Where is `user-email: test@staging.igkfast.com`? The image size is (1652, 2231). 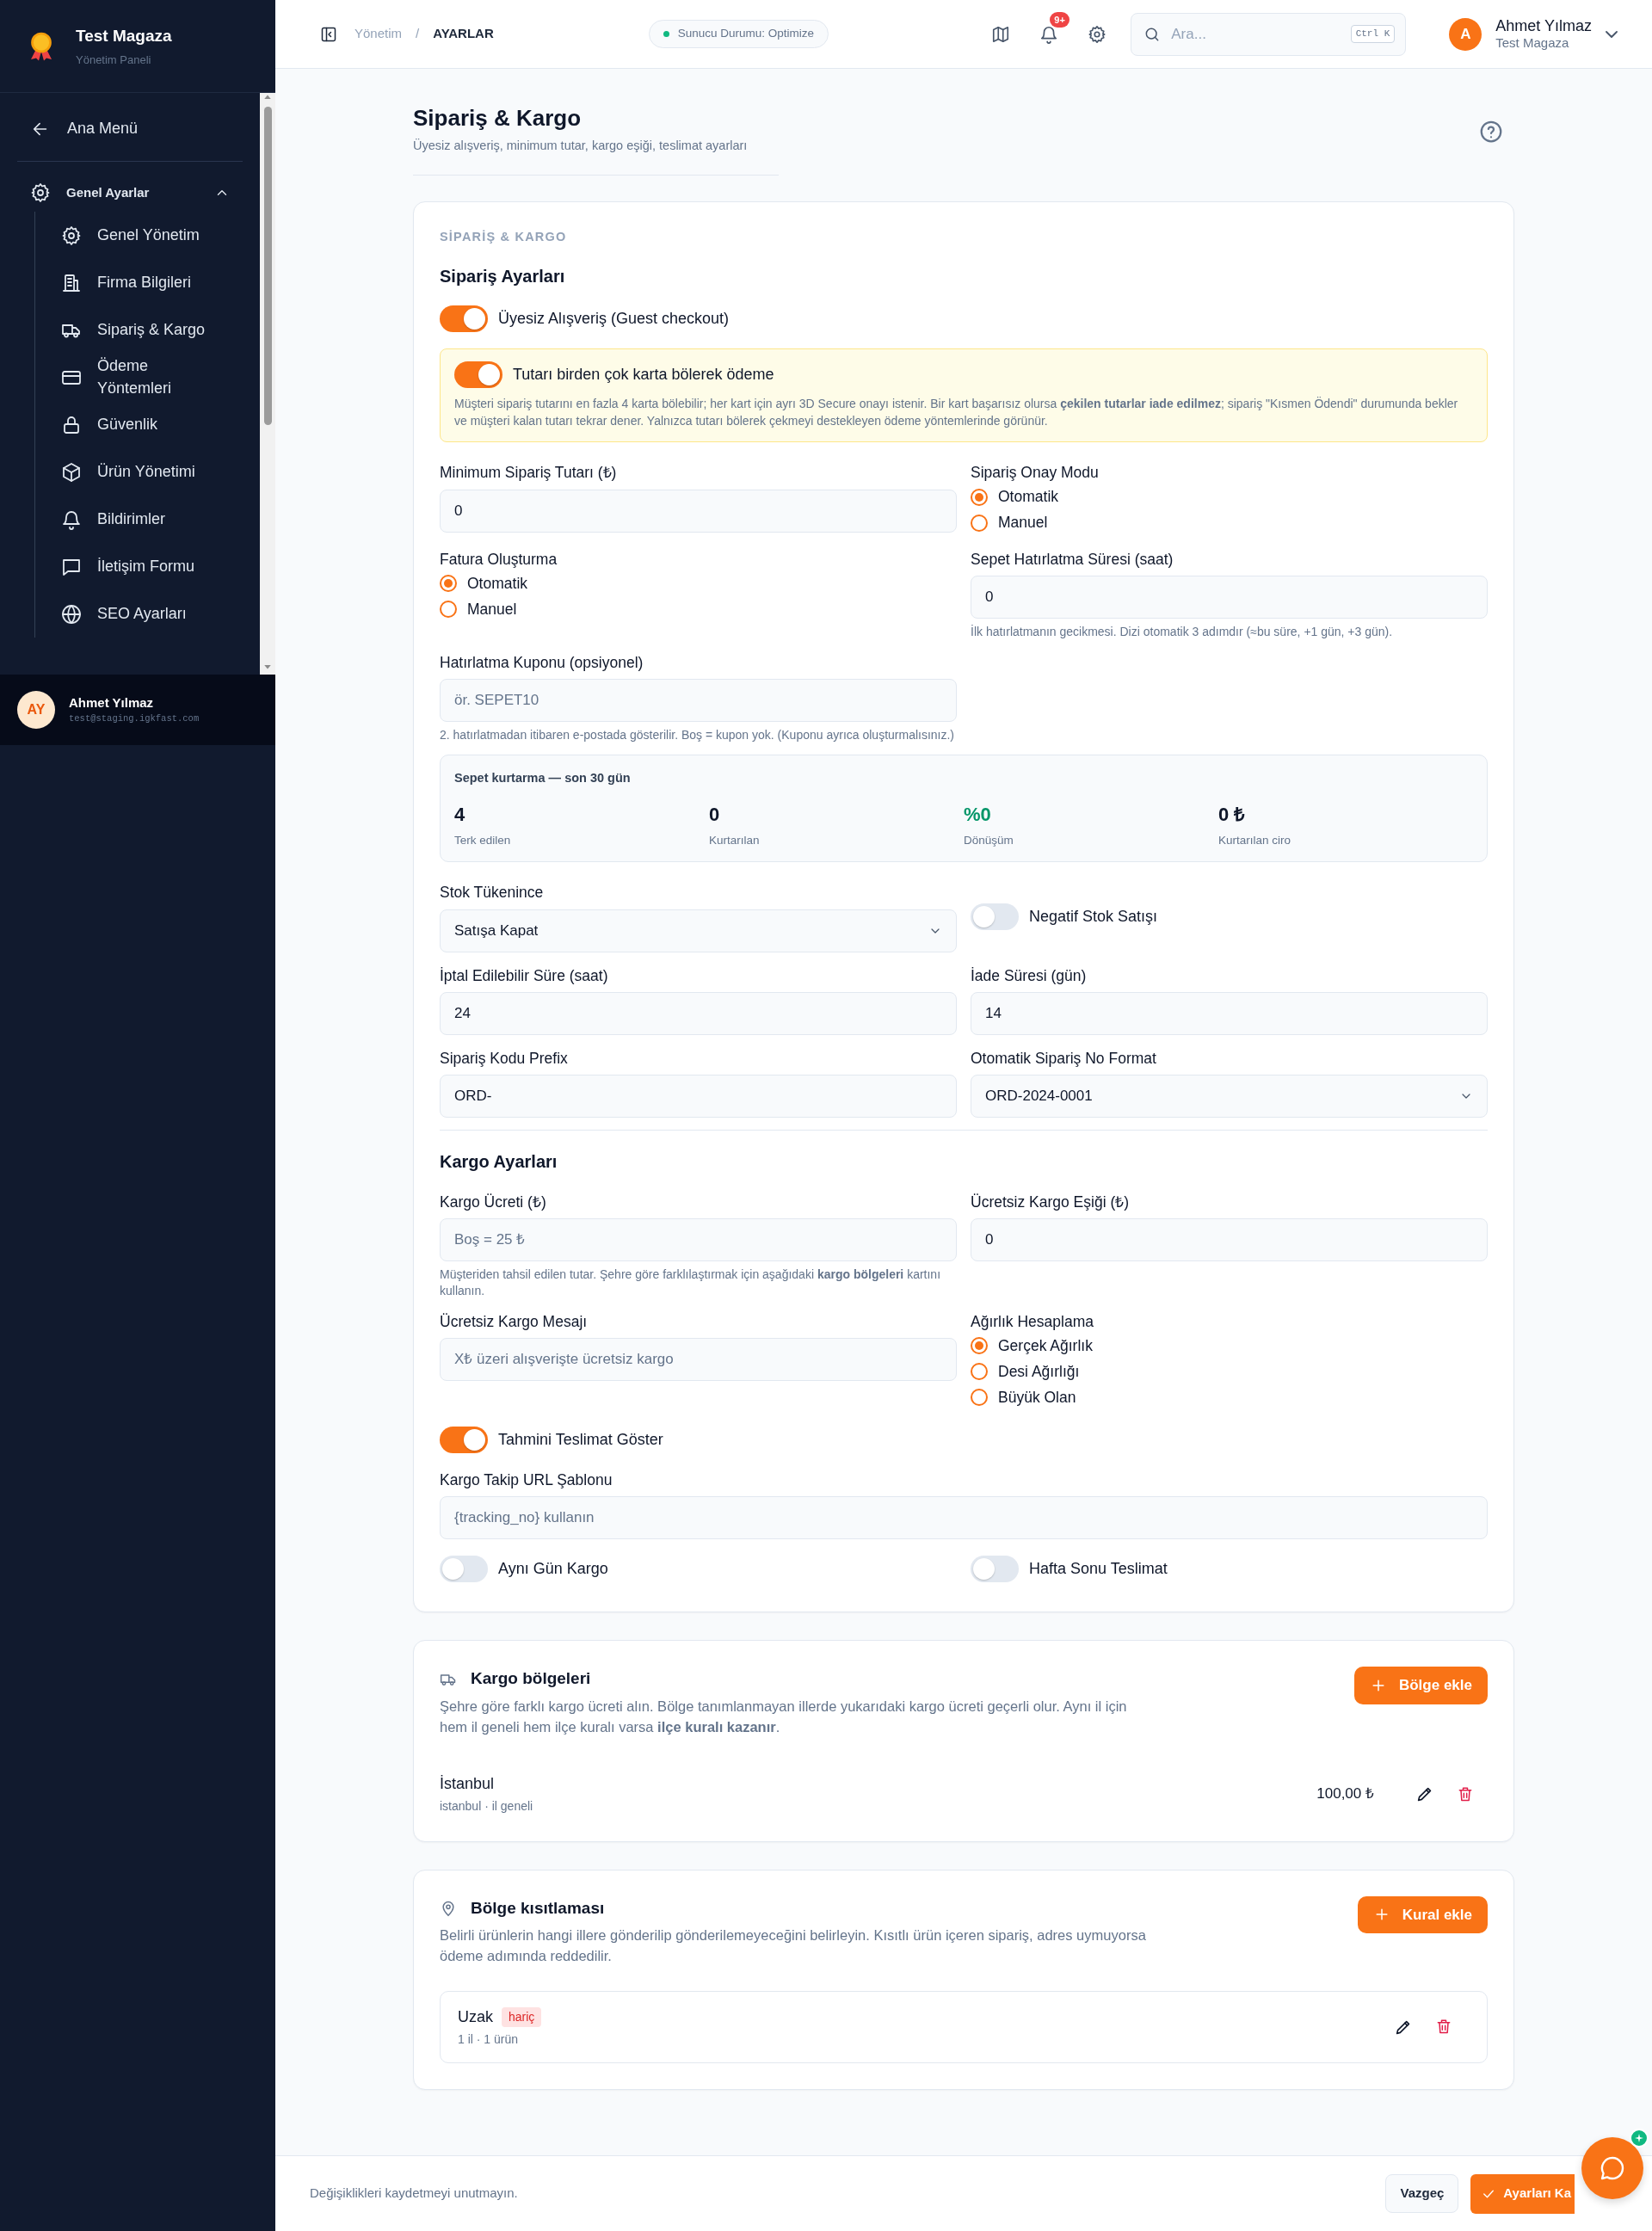
user-email: test@staging.igkfast.com is located at coordinates (134, 719).